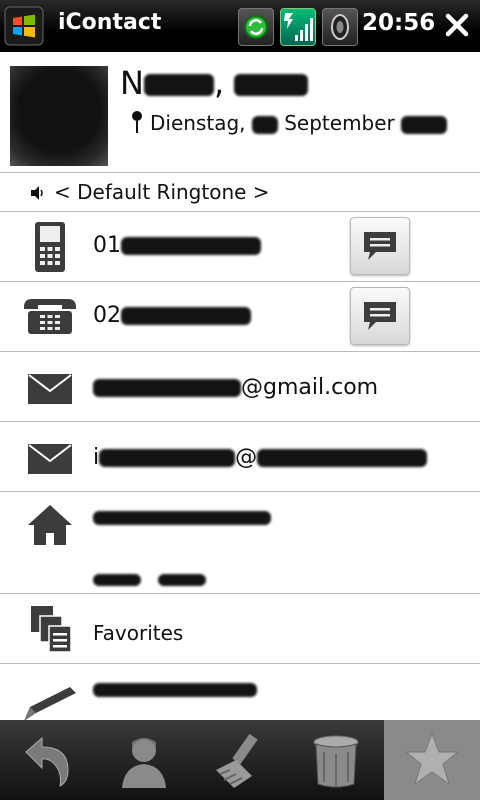 Image resolution: width=480 pixels, height=800 pixels. Describe the element at coordinates (50, 249) in the screenshot. I see `mobile-phone-icon` at that location.